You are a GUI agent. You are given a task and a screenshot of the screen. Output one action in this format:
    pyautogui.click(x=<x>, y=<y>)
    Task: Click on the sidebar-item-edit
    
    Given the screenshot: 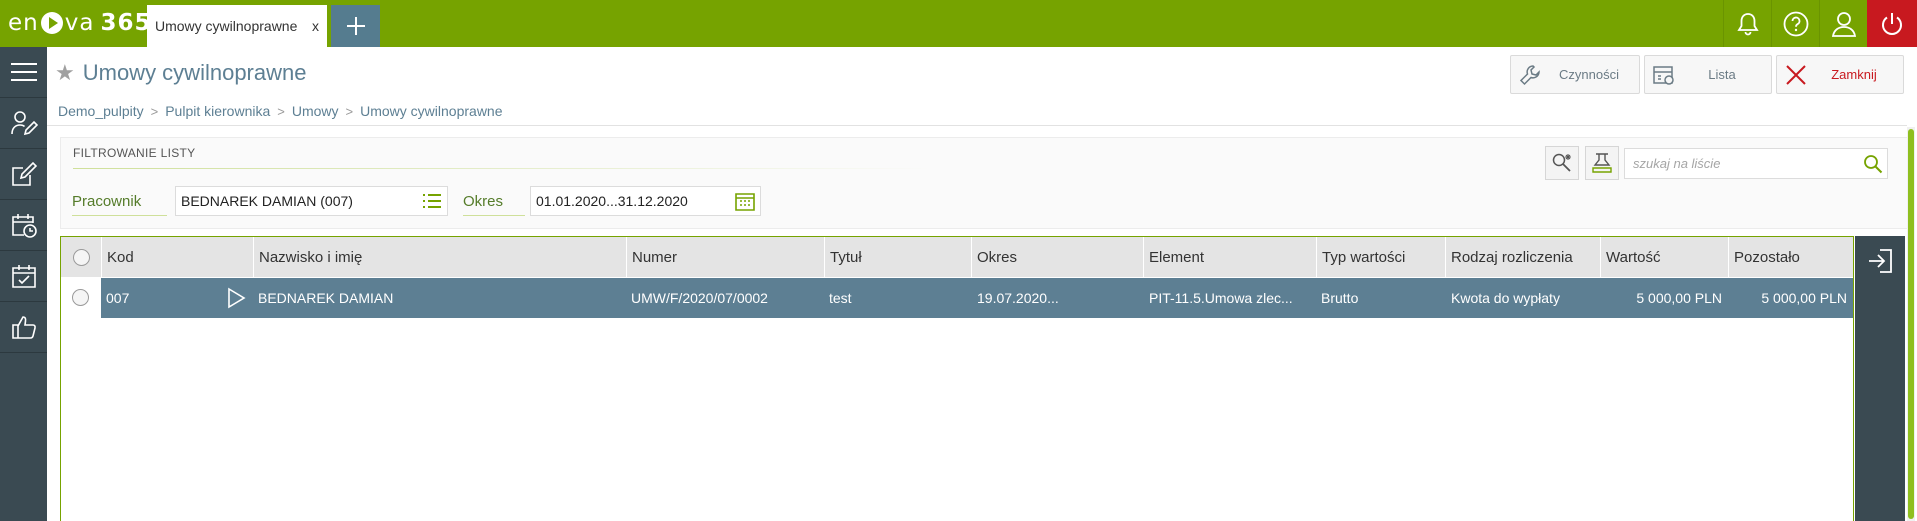 What is the action you would take?
    pyautogui.click(x=23, y=174)
    